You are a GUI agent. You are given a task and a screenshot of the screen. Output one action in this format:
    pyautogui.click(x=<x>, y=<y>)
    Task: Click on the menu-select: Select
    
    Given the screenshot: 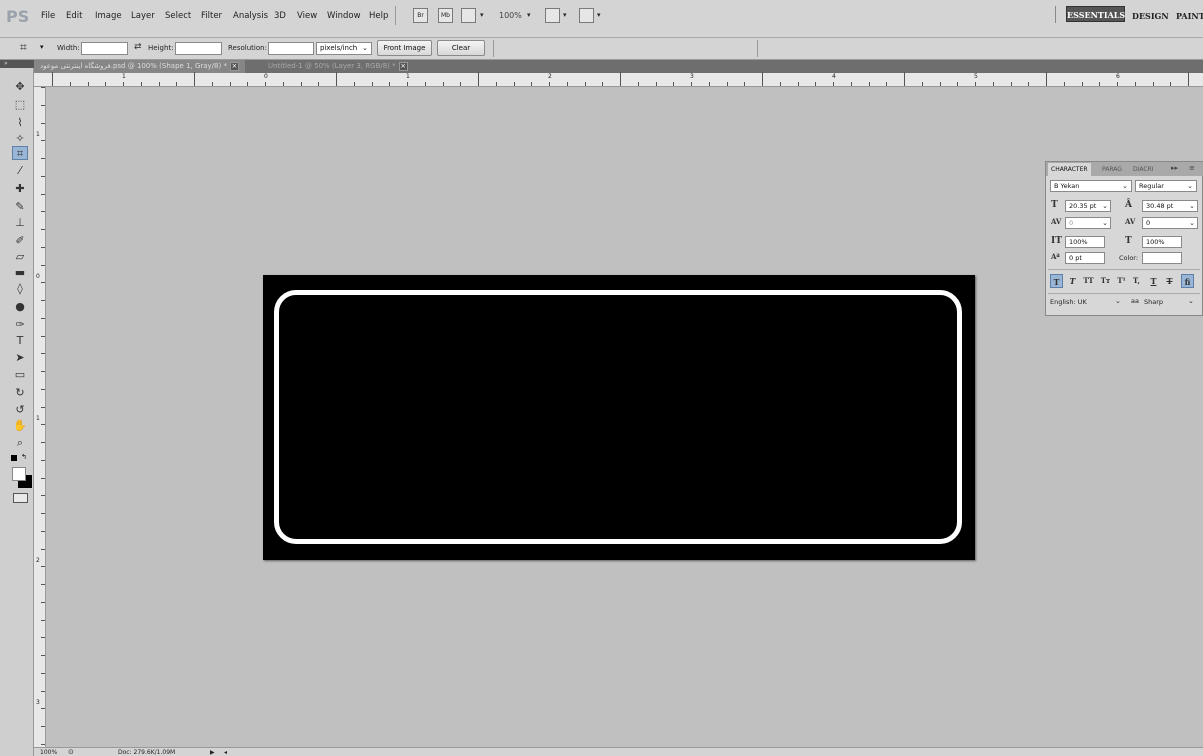 What is the action you would take?
    pyautogui.click(x=178, y=16)
    